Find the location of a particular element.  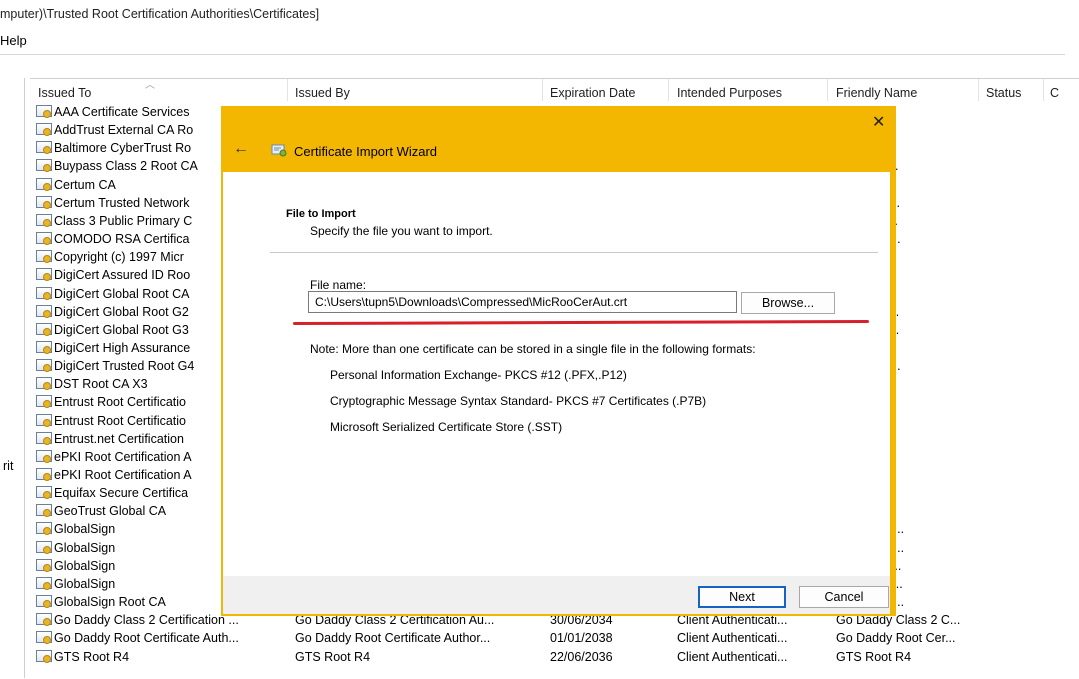

cancel-button: Cancel is located at coordinates (844, 597).